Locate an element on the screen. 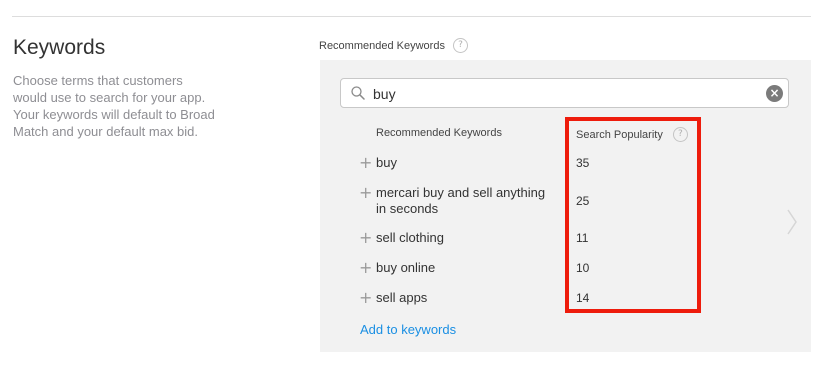 This screenshot has width=825, height=366. recommended-keywords-label: Recommended Keywords ? is located at coordinates (393, 45).